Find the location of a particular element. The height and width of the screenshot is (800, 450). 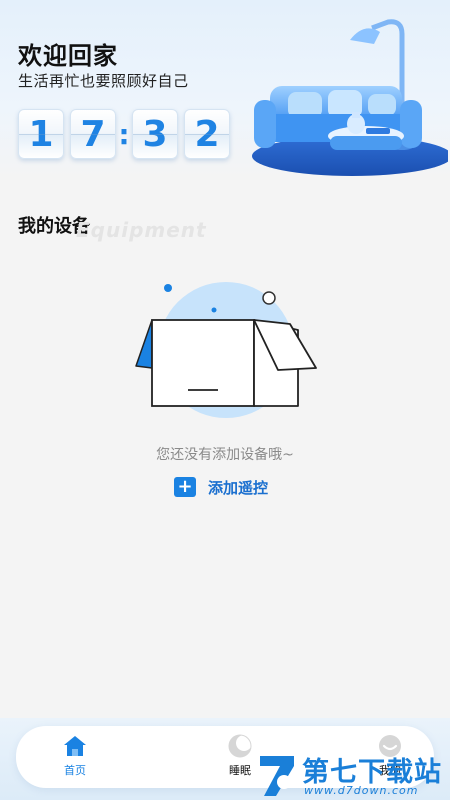

watermark-url: www.d7down.com is located at coordinates (361, 790).